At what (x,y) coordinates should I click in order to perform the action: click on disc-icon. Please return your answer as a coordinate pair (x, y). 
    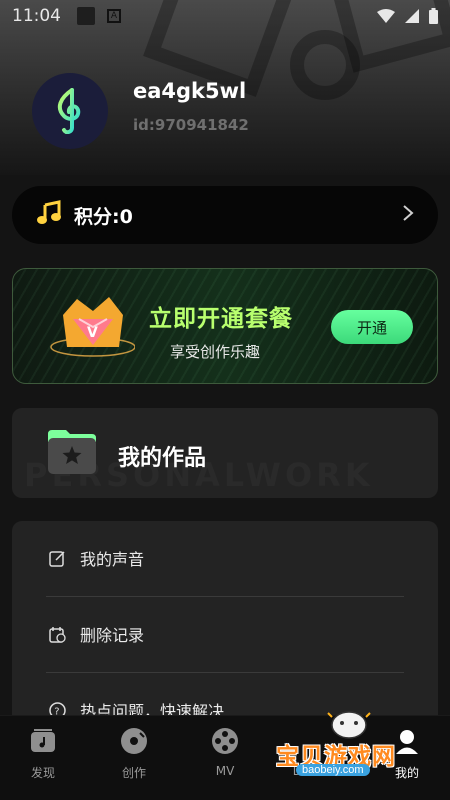
    Looking at the image, I should click on (134, 741).